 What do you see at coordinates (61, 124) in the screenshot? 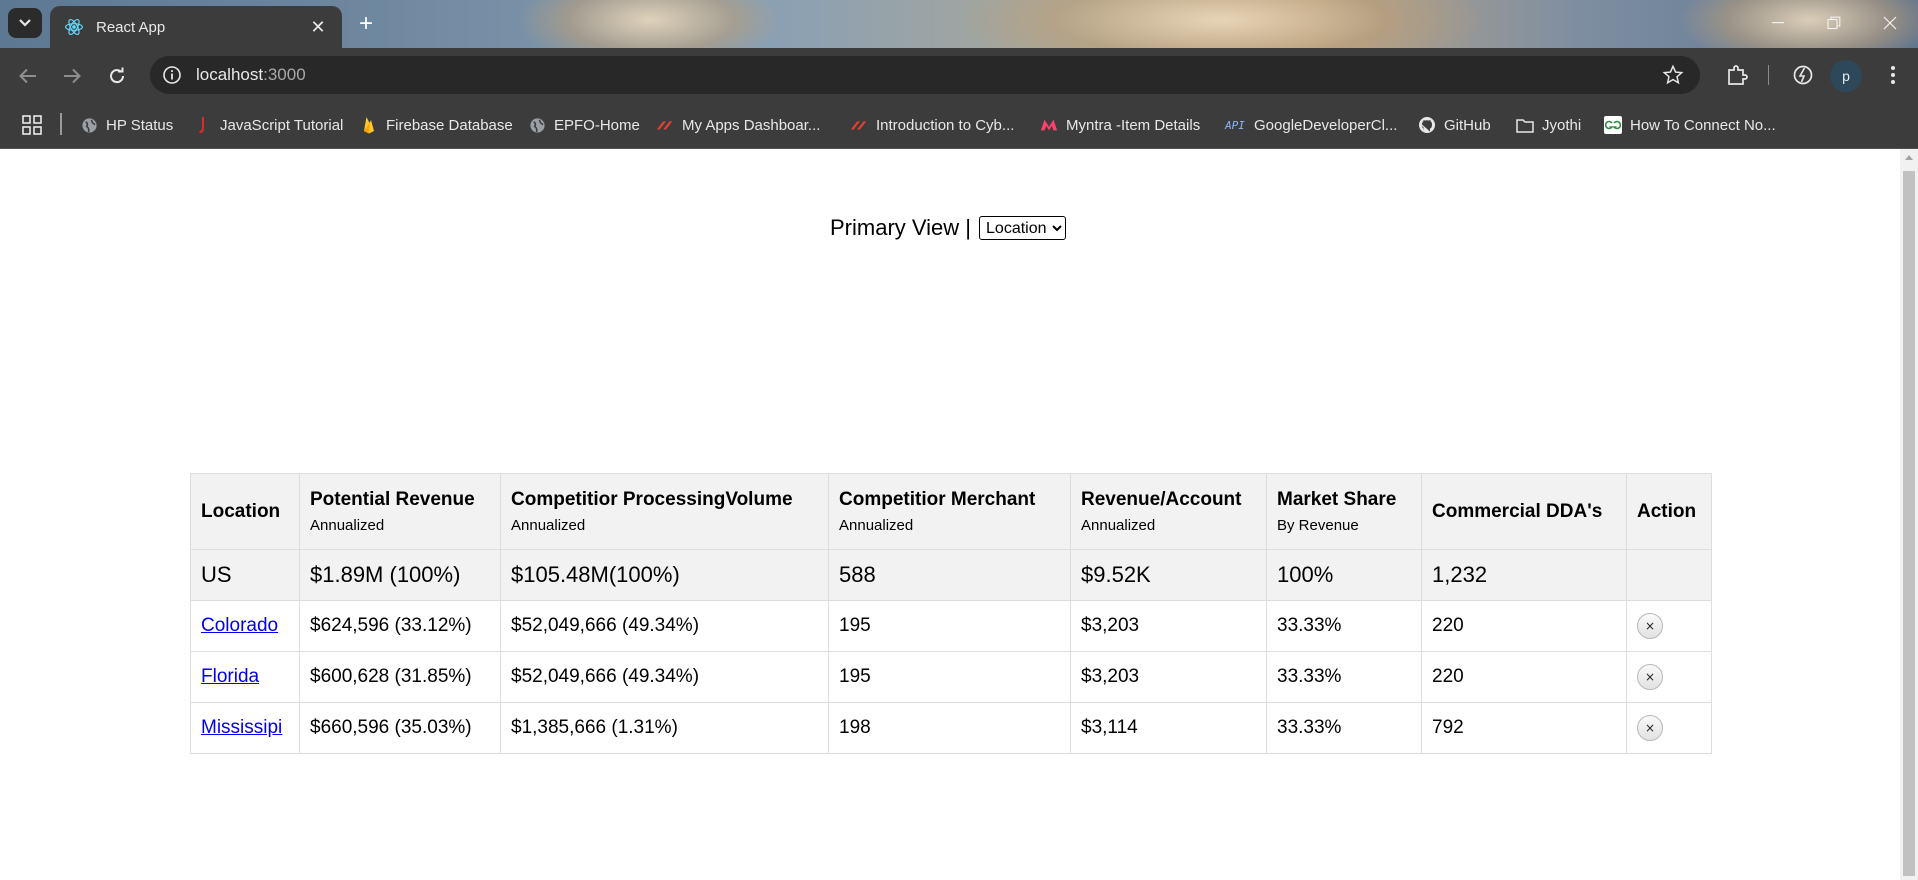
I see `bookmarks-separator` at bounding box center [61, 124].